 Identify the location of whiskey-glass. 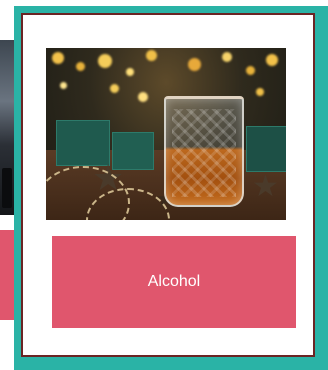
(204, 151).